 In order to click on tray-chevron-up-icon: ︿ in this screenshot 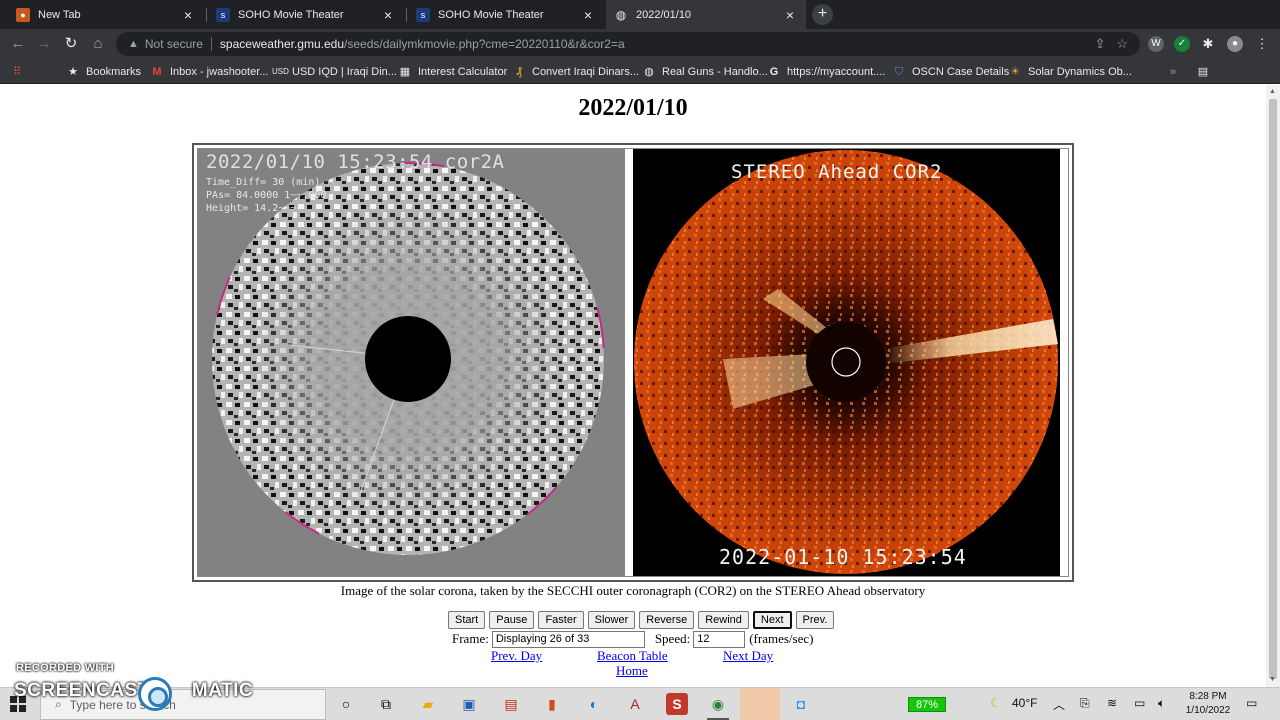, I will do `click(1059, 704)`.